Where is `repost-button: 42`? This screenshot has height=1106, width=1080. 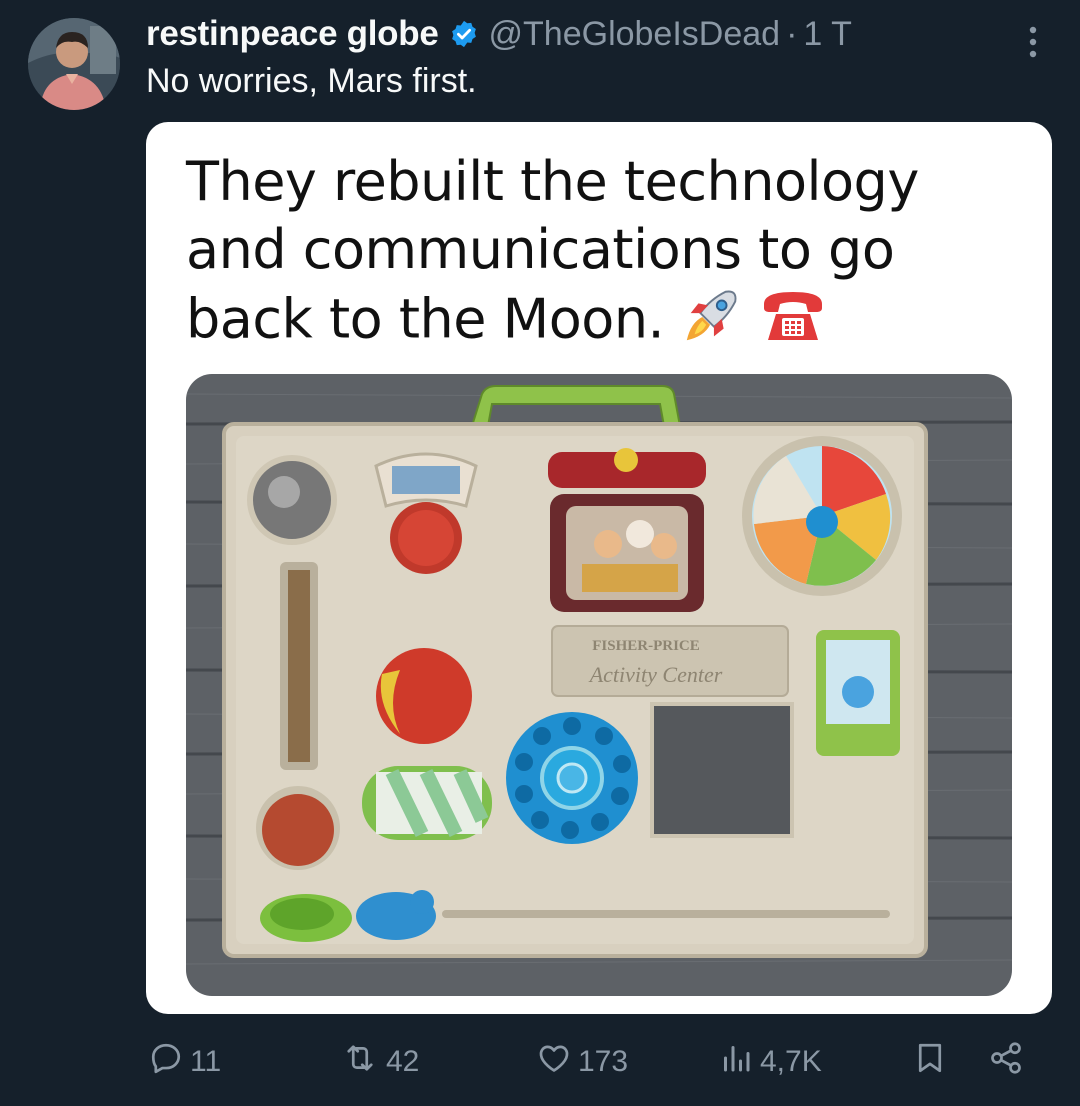
repost-button: 42 is located at coordinates (379, 1062).